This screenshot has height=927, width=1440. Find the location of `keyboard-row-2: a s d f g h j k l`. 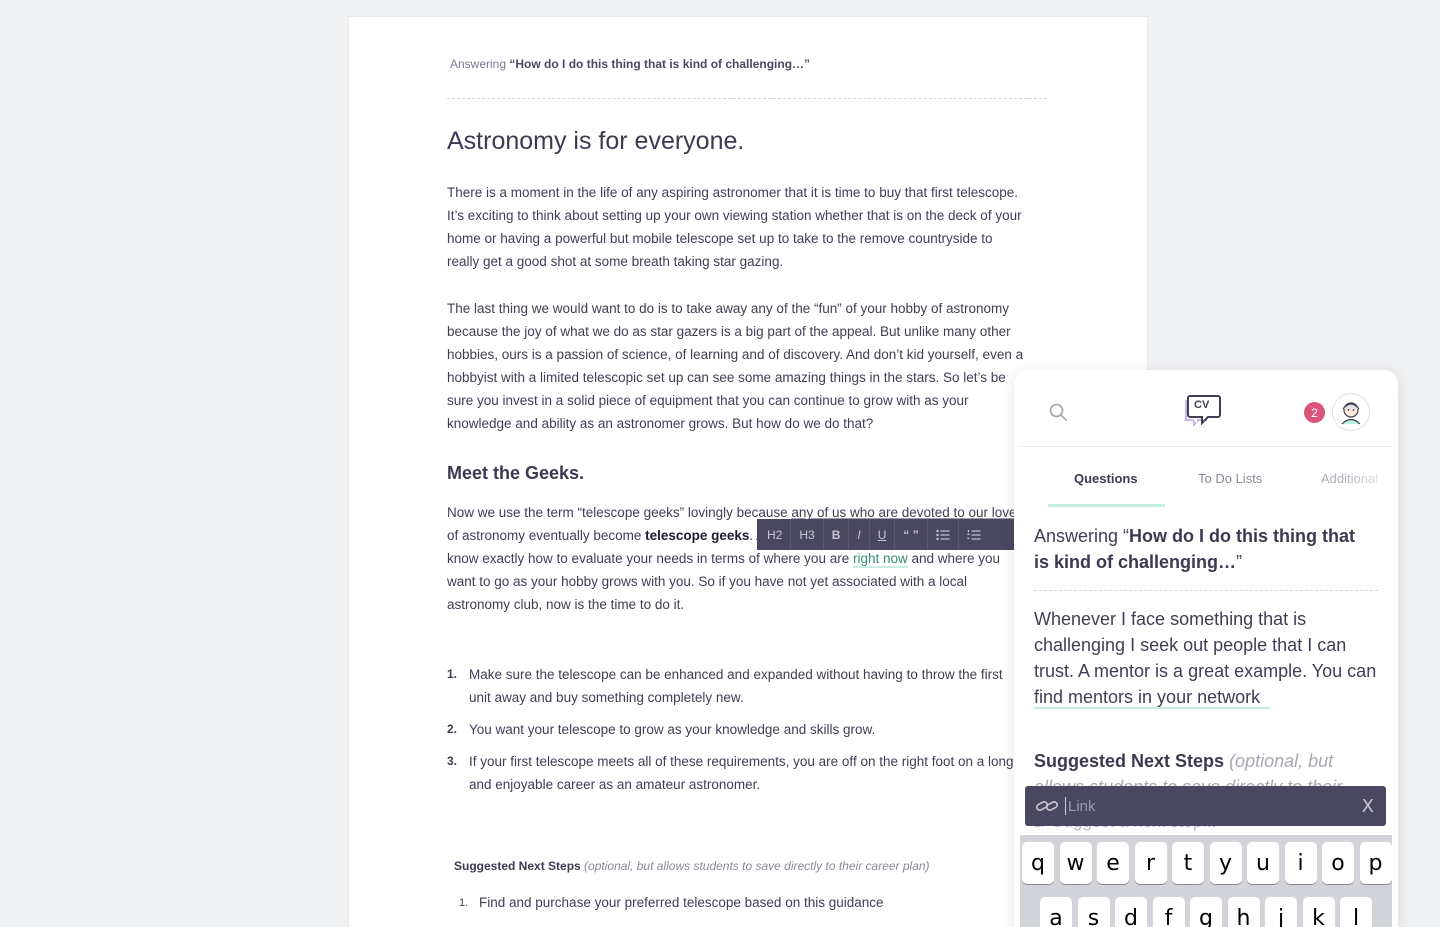

keyboard-row-2: a s d f g h j k l is located at coordinates (1209, 912).